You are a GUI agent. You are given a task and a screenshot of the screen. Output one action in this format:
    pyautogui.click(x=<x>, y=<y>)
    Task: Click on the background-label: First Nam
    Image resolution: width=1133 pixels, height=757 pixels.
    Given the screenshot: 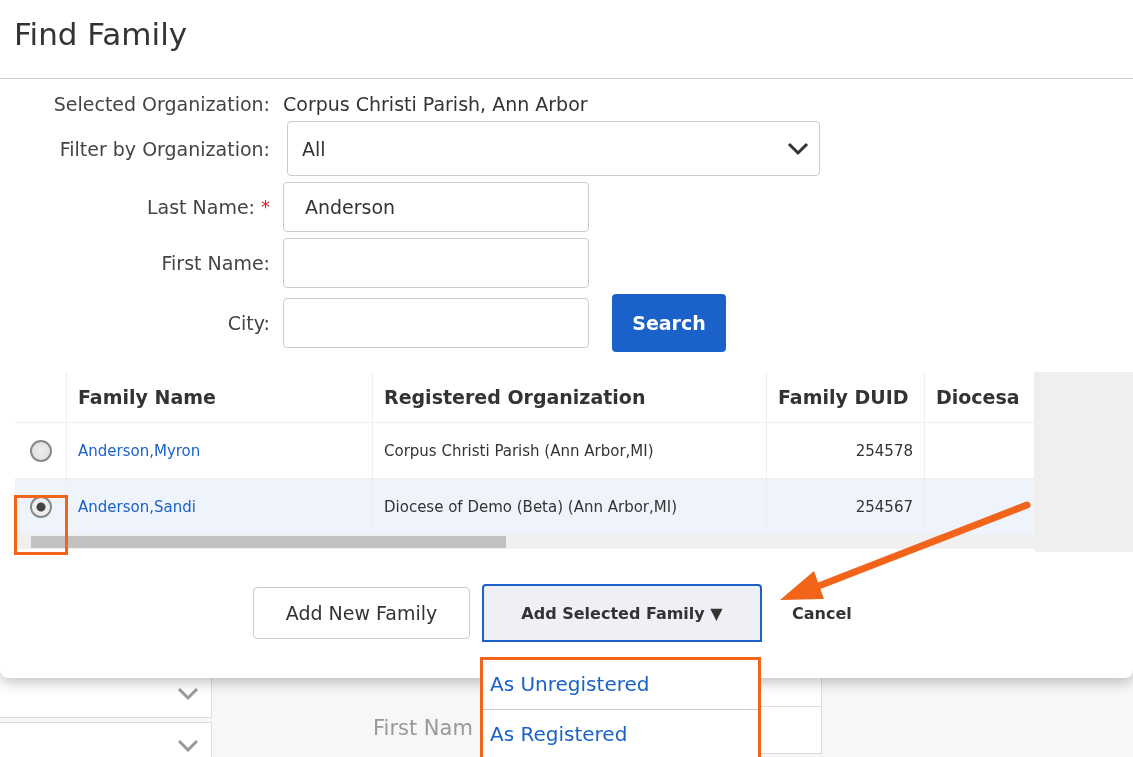 What is the action you would take?
    pyautogui.click(x=423, y=728)
    